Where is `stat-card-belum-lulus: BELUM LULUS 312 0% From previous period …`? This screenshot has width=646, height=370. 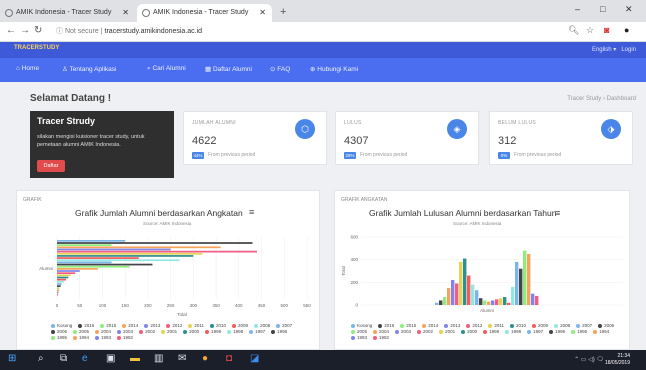
stat-card-belum-lulus: BELUM LULUS 312 0% From previous period … is located at coordinates (561, 138).